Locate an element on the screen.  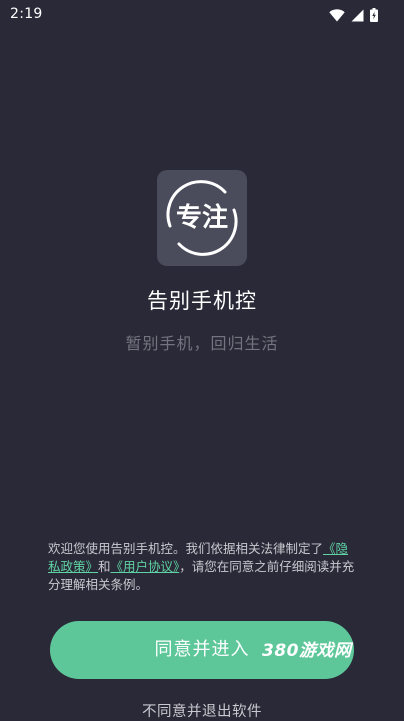
site-watermark: 380游戏网 is located at coordinates (307, 651).